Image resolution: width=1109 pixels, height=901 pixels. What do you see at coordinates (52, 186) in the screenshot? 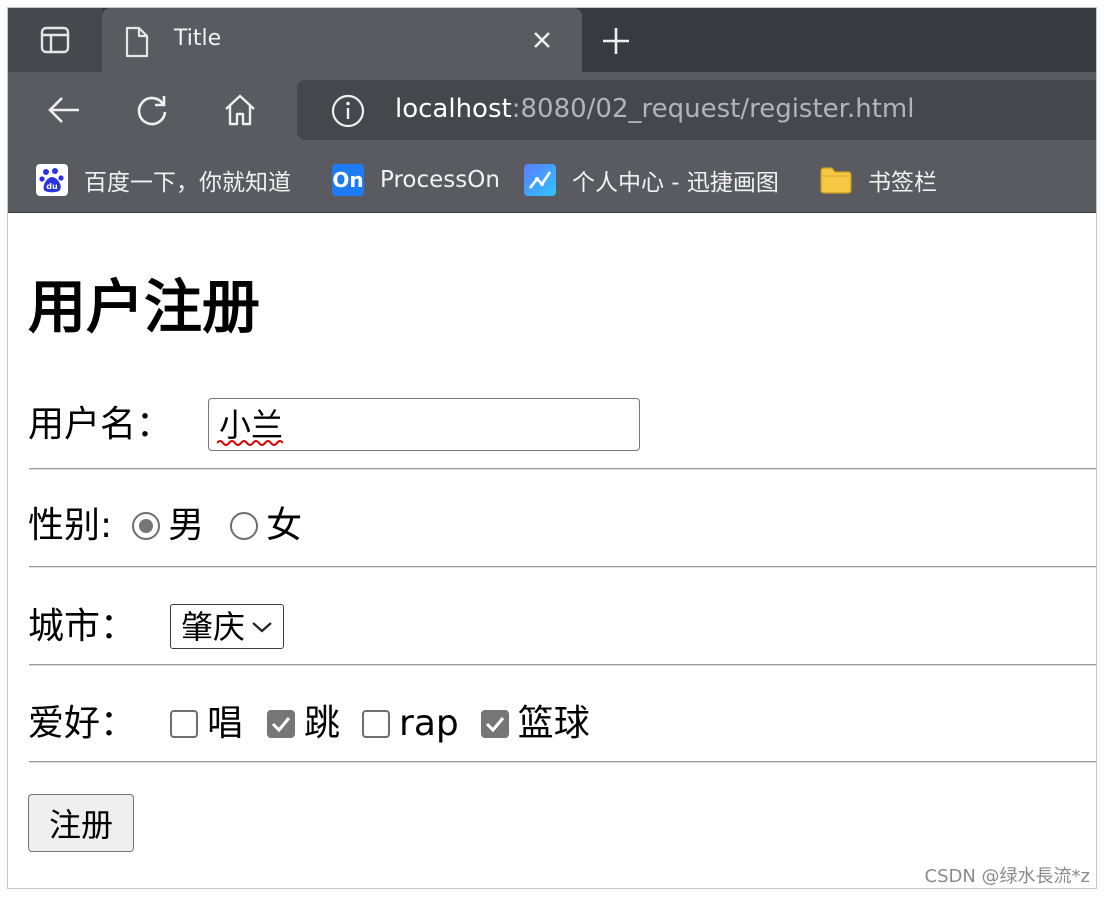
I see `svg-text: du` at bounding box center [52, 186].